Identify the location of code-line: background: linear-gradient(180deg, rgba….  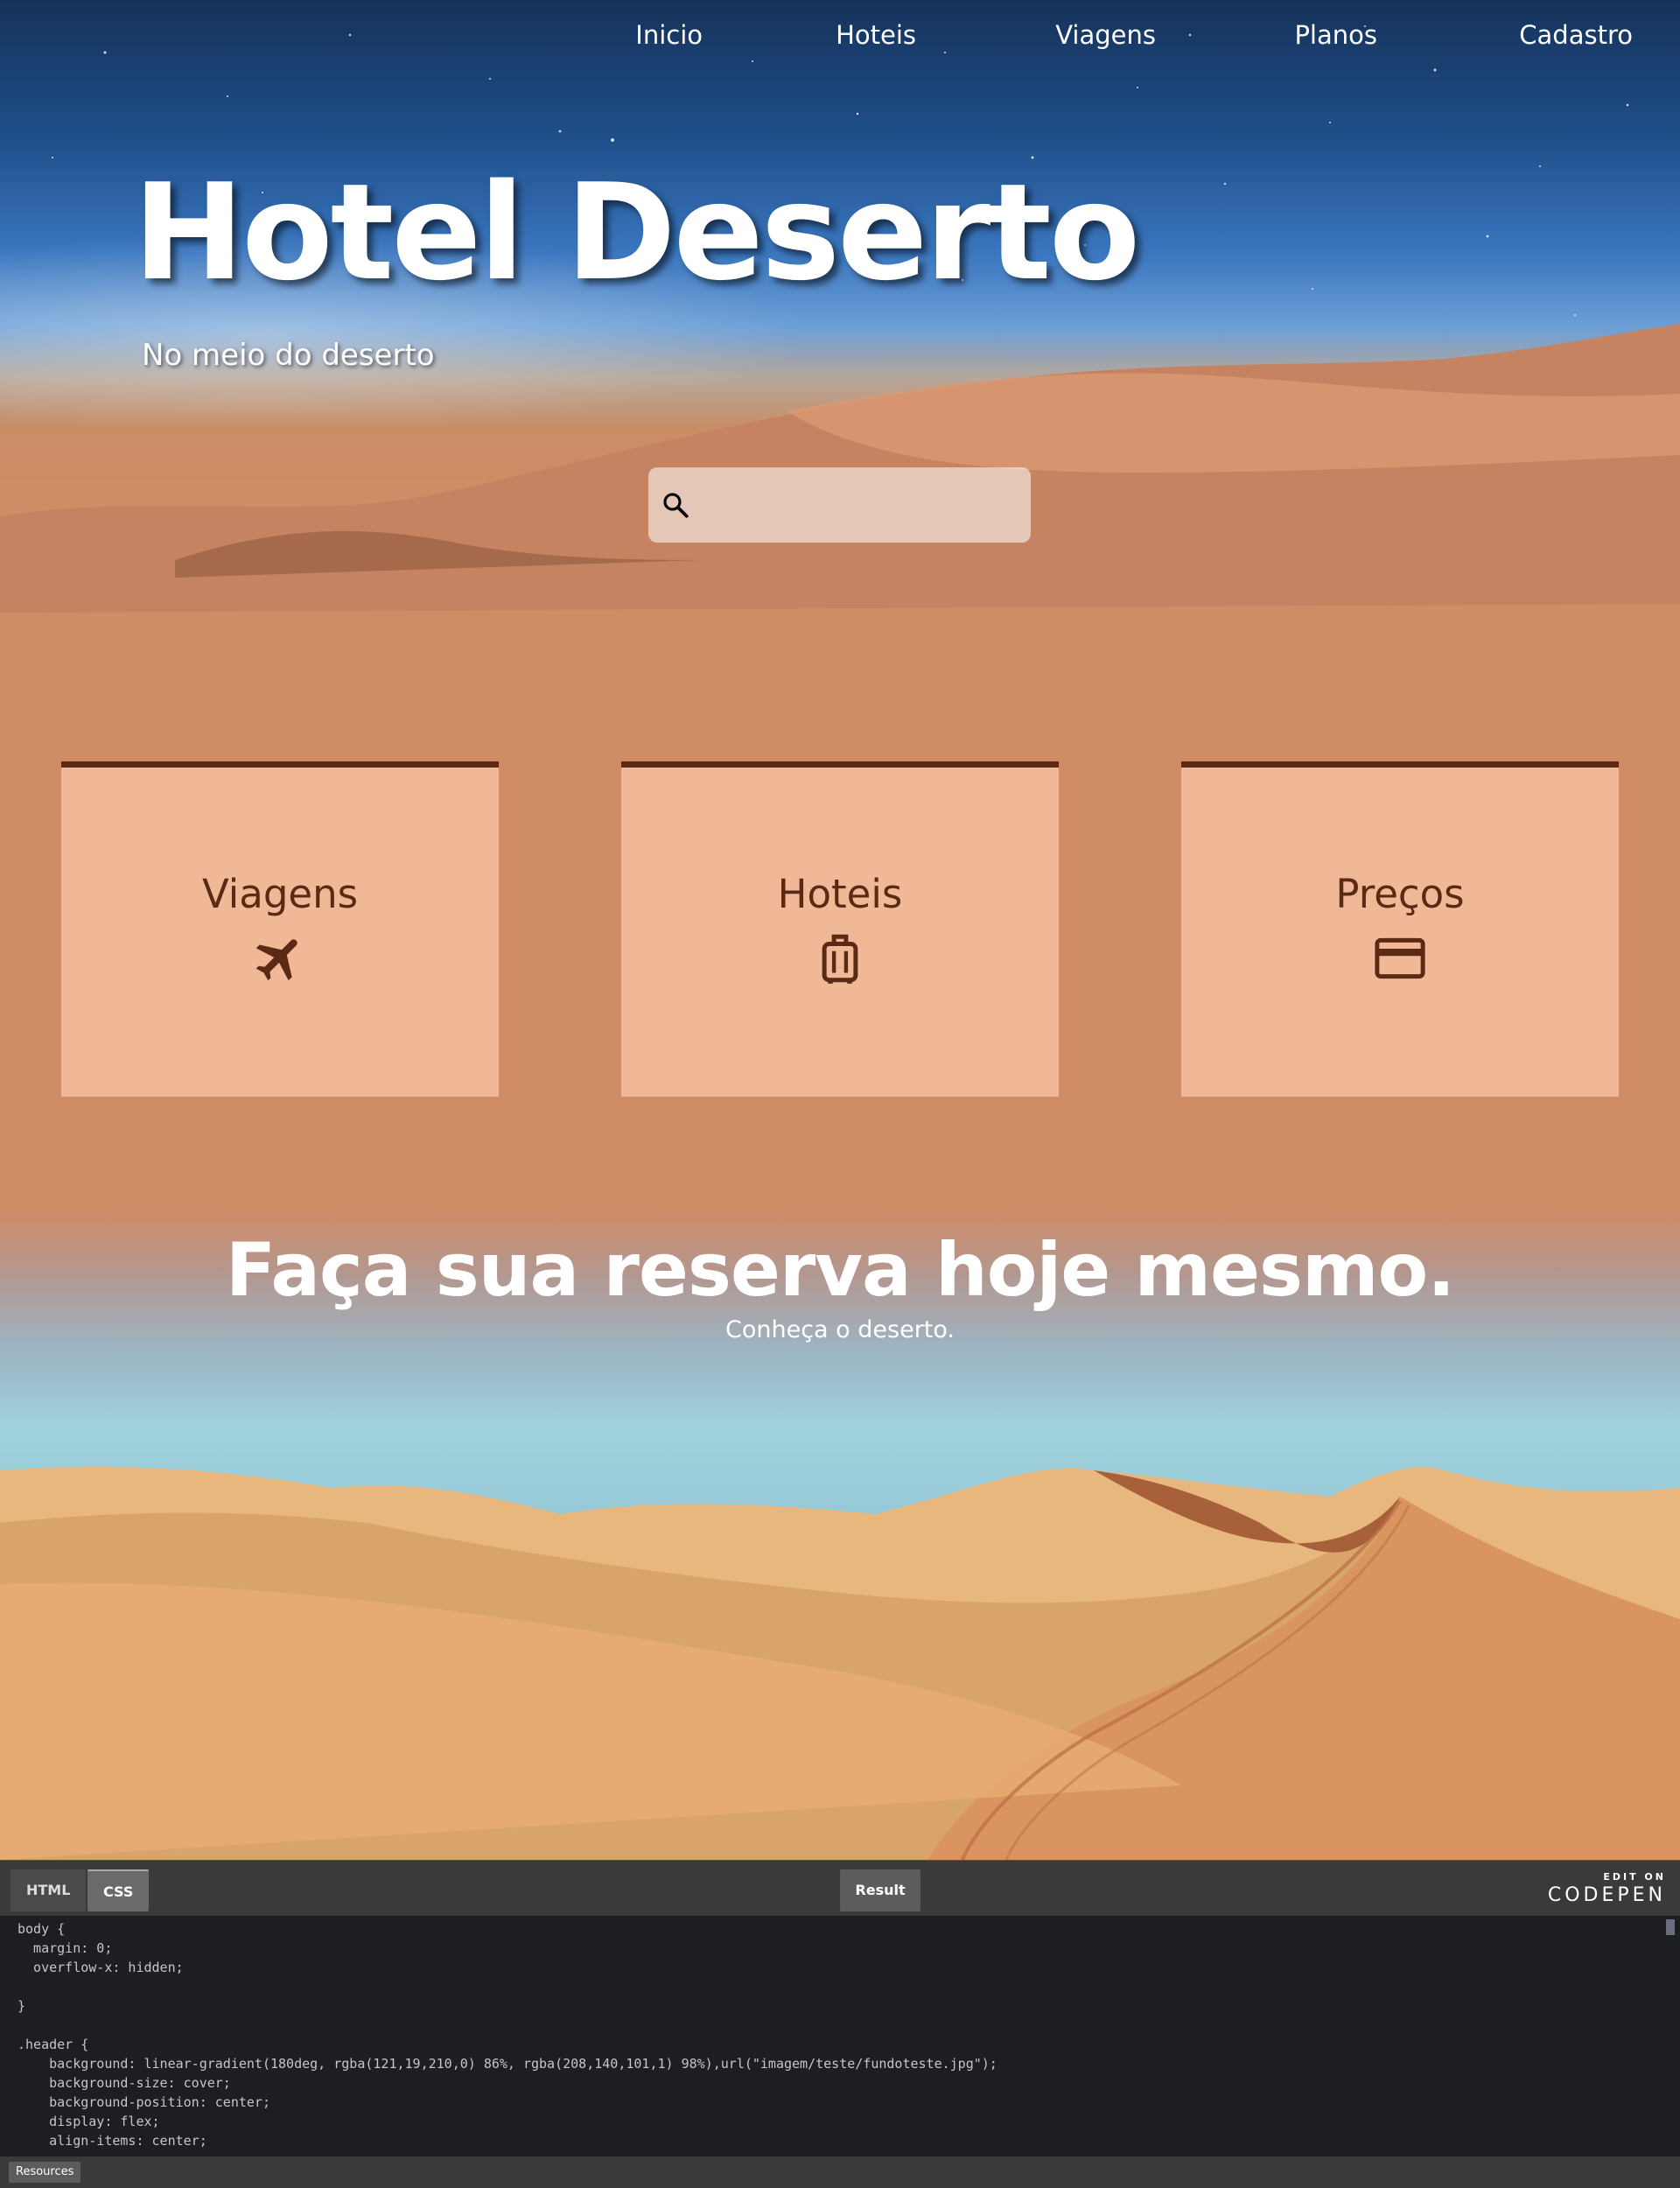
(508, 2064).